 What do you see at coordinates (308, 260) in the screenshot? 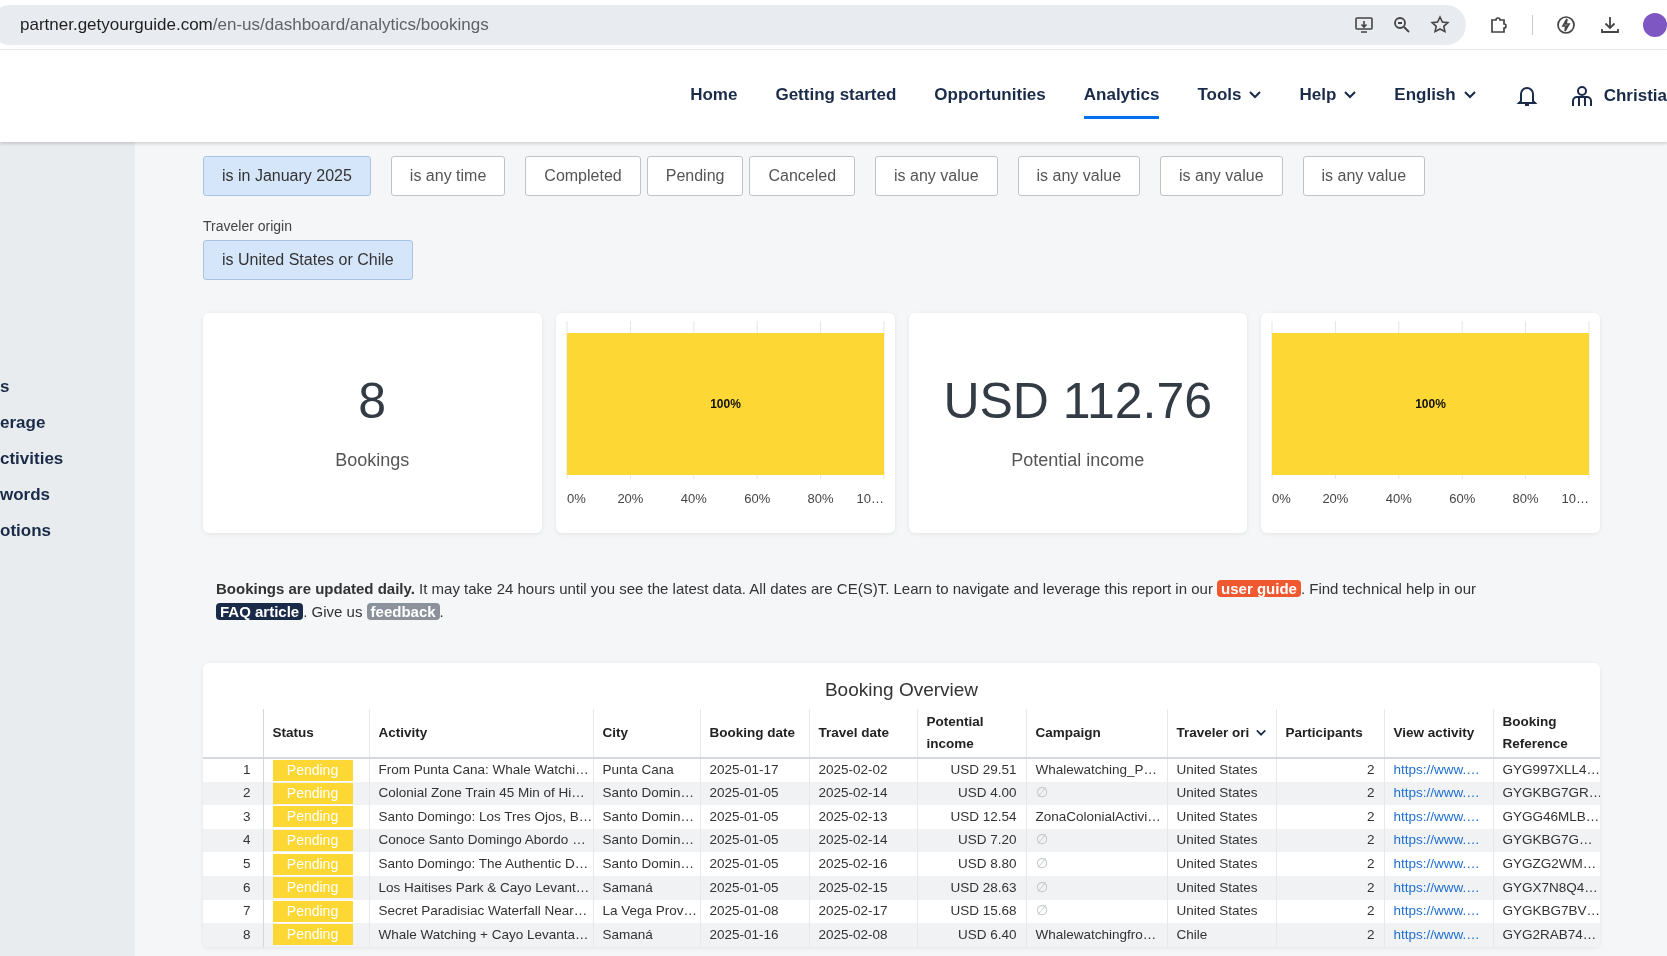
I see `filter-chip: is United States or Chile` at bounding box center [308, 260].